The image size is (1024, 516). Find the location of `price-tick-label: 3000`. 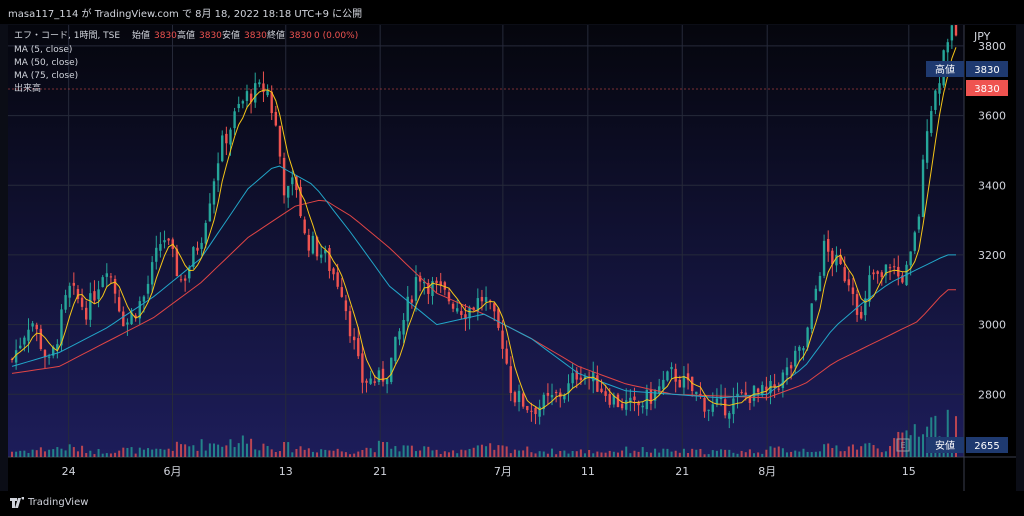

price-tick-label: 3000 is located at coordinates (992, 325).